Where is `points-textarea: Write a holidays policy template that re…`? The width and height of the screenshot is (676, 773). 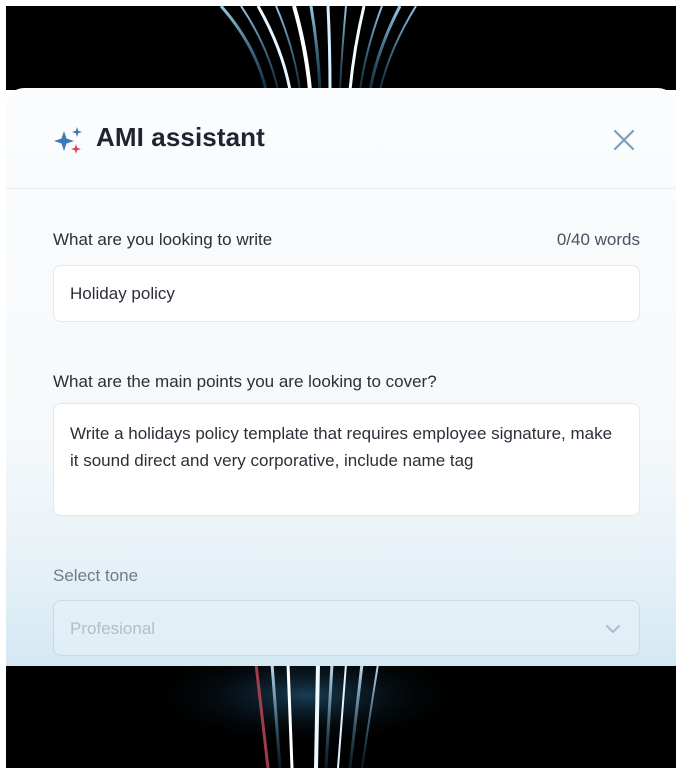
points-textarea: Write a holidays policy template that re… is located at coordinates (346, 459).